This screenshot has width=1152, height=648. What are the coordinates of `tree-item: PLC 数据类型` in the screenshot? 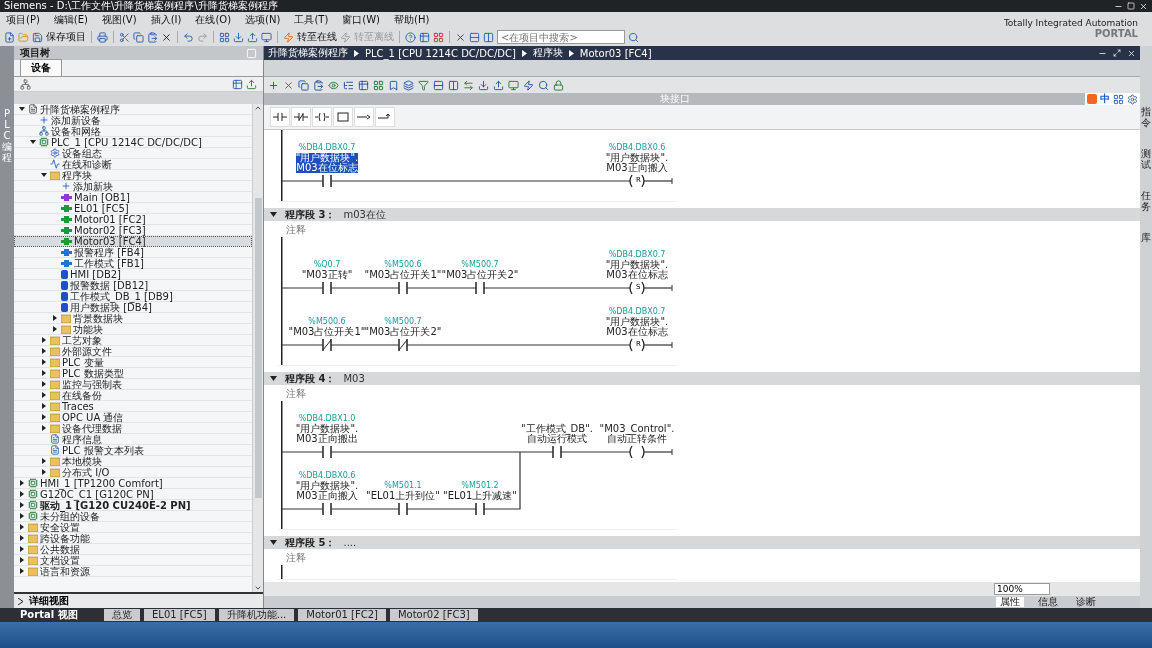 It's located at (133, 373).